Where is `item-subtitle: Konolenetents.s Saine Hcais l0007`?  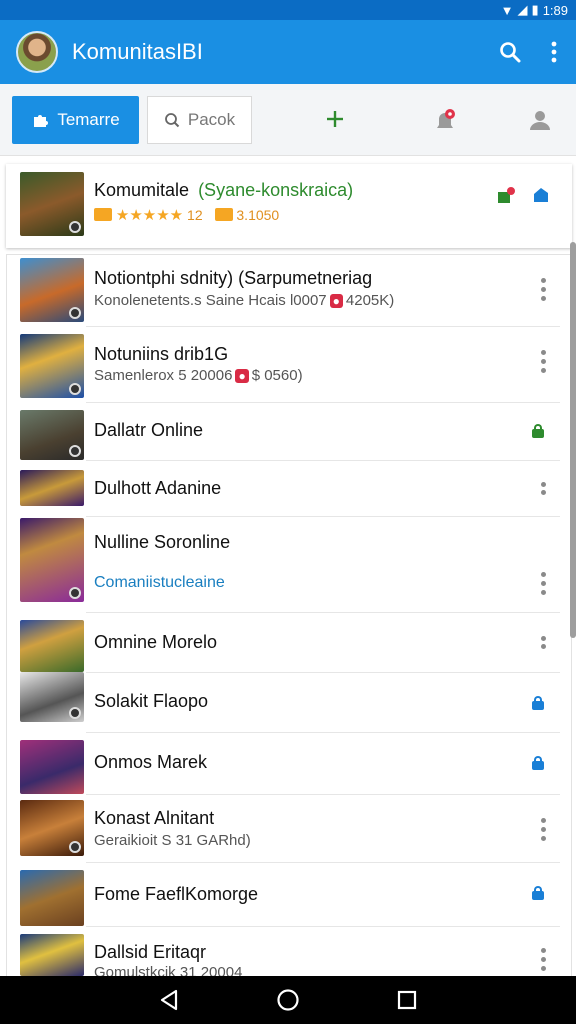 item-subtitle: Konolenetents.s Saine Hcais l0007 is located at coordinates (210, 300).